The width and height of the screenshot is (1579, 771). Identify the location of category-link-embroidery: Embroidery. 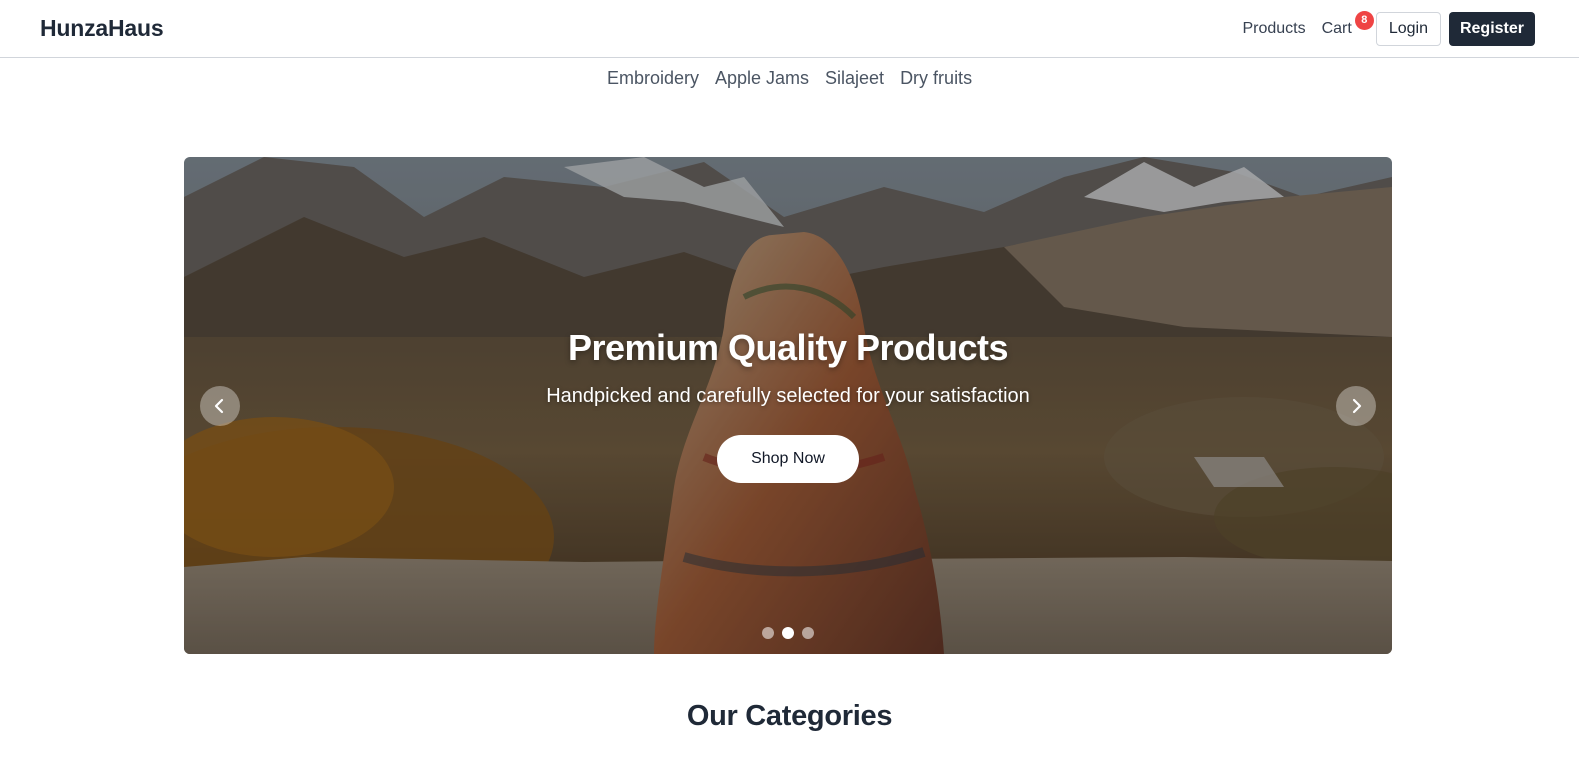
(653, 78).